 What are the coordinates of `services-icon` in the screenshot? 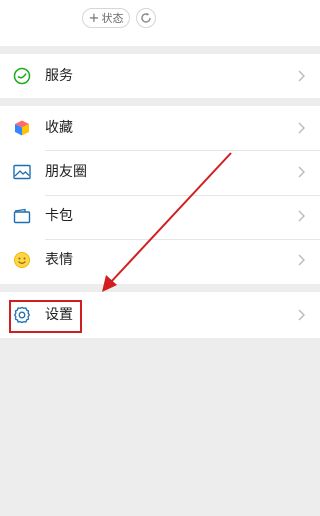 It's located at (22, 76).